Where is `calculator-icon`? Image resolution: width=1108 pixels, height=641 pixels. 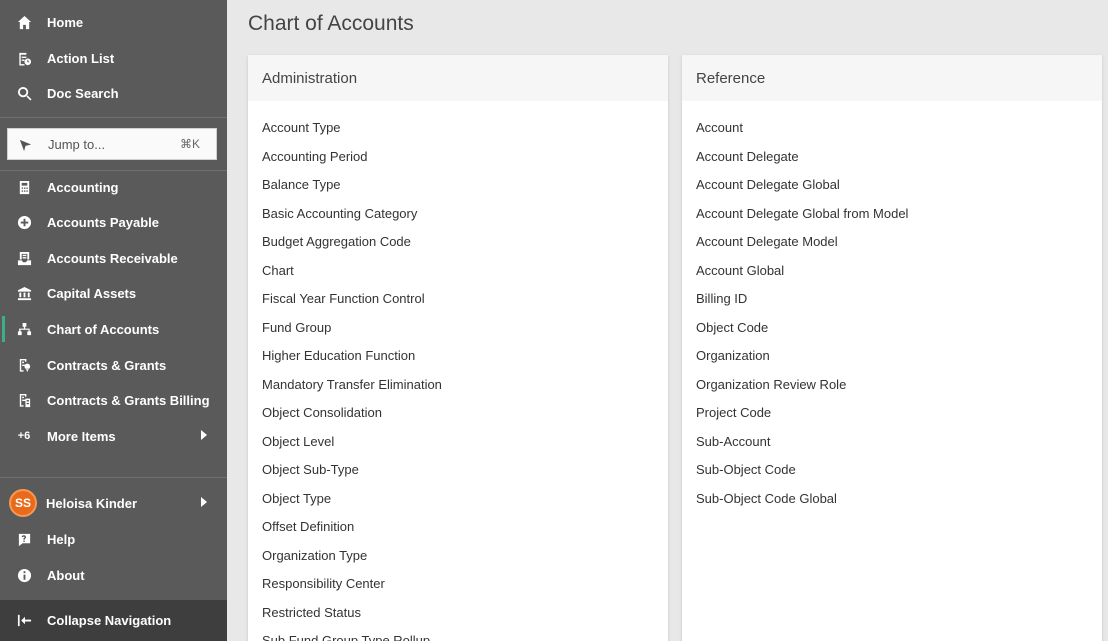
calculator-icon is located at coordinates (24, 187).